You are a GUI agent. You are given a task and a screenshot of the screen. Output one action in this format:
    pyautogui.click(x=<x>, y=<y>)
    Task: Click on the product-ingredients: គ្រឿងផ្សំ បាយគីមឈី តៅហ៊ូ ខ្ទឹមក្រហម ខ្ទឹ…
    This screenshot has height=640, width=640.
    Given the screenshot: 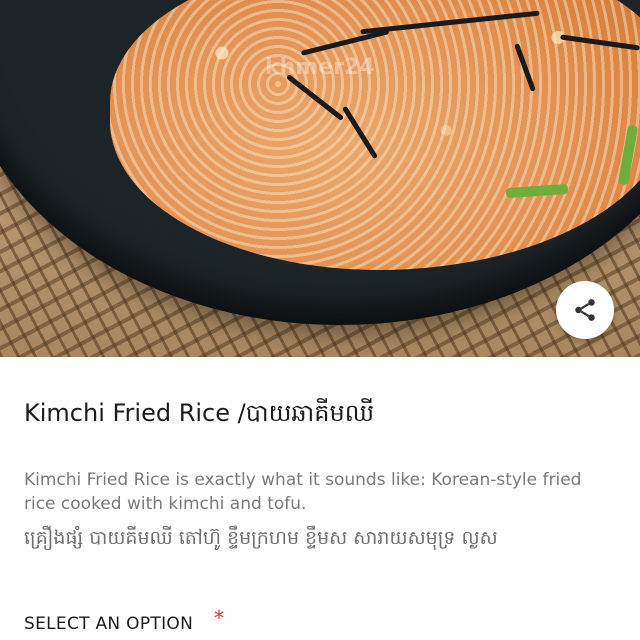 What is the action you would take?
    pyautogui.click(x=261, y=538)
    